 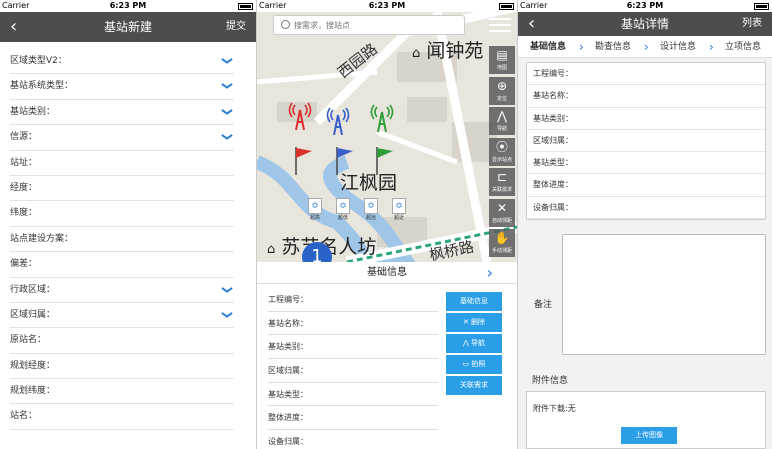 What do you see at coordinates (646, 185) in the screenshot?
I see `detail-info-row: 整体进度：` at bounding box center [646, 185].